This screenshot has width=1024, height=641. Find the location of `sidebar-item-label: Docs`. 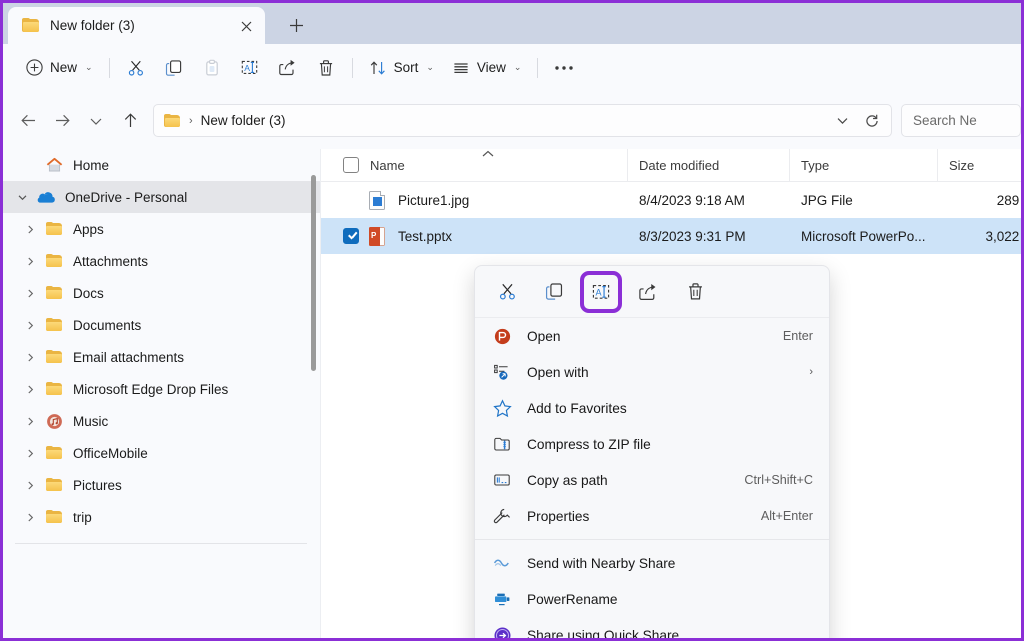

sidebar-item-label: Docs is located at coordinates (88, 293).